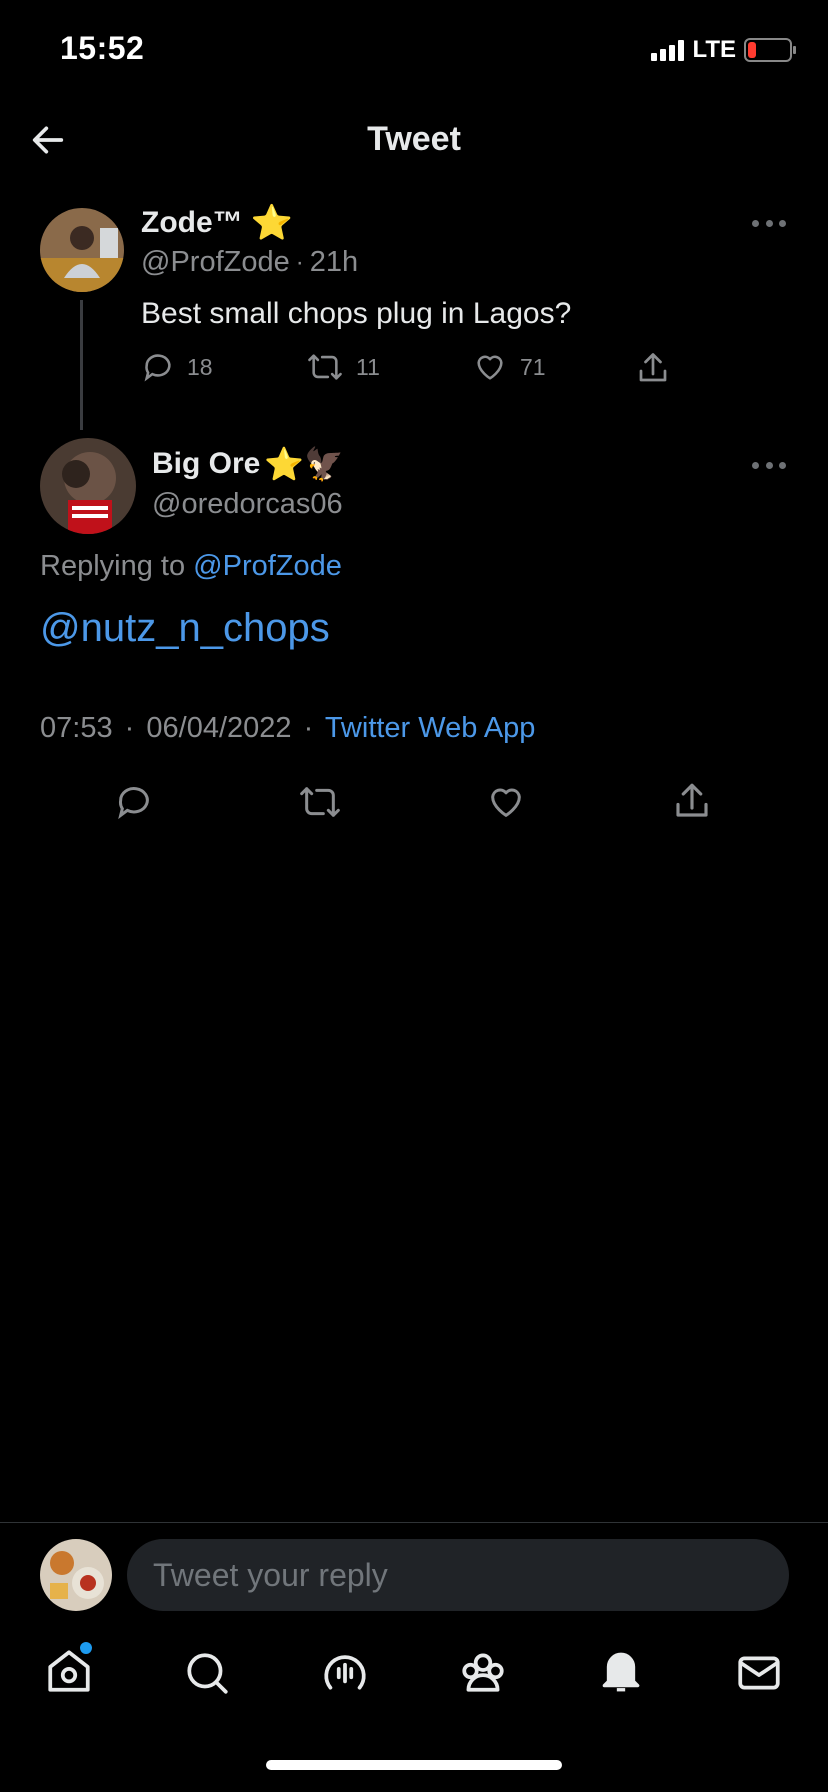 The image size is (828, 1792). What do you see at coordinates (458, 1575) in the screenshot?
I see `reply-input` at bounding box center [458, 1575].